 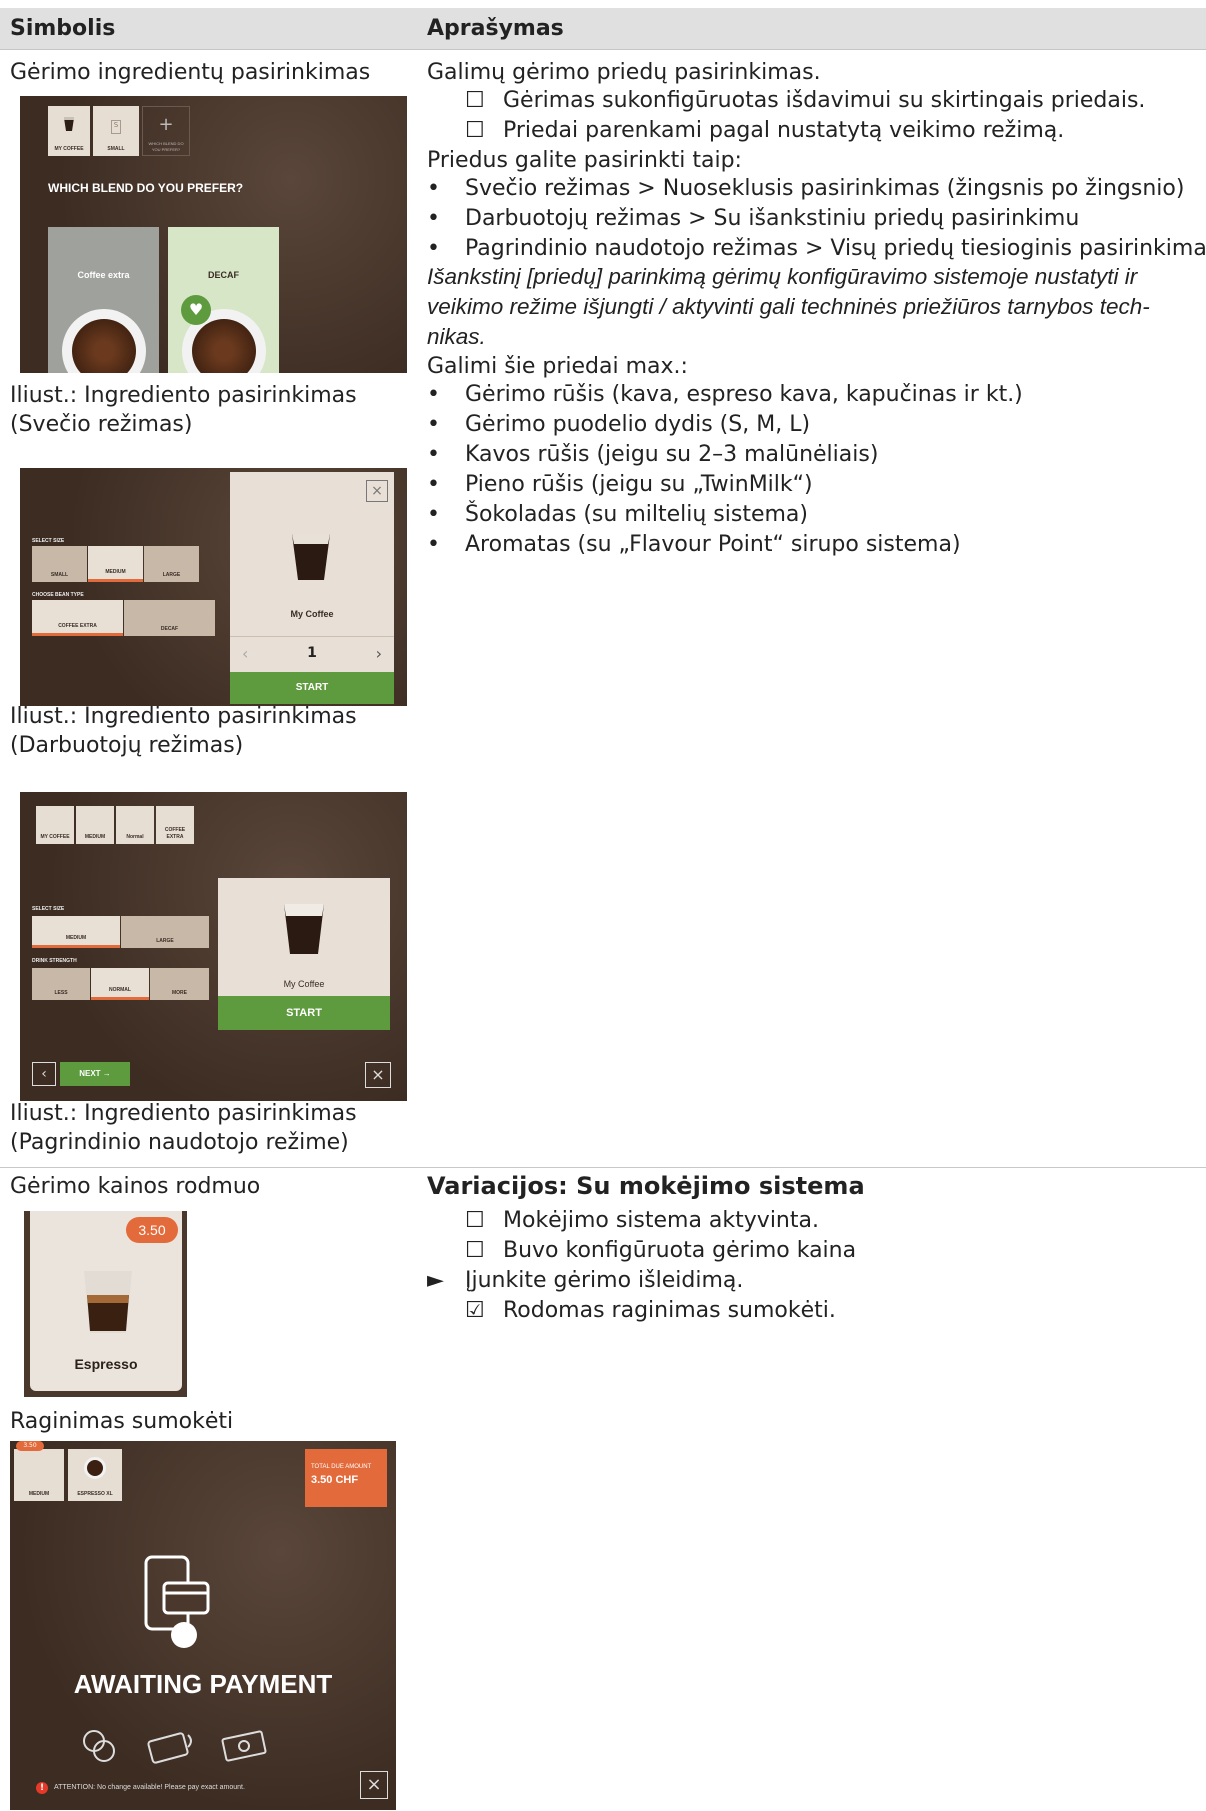 I want to click on heart-icon: ♥, so click(x=196, y=310).